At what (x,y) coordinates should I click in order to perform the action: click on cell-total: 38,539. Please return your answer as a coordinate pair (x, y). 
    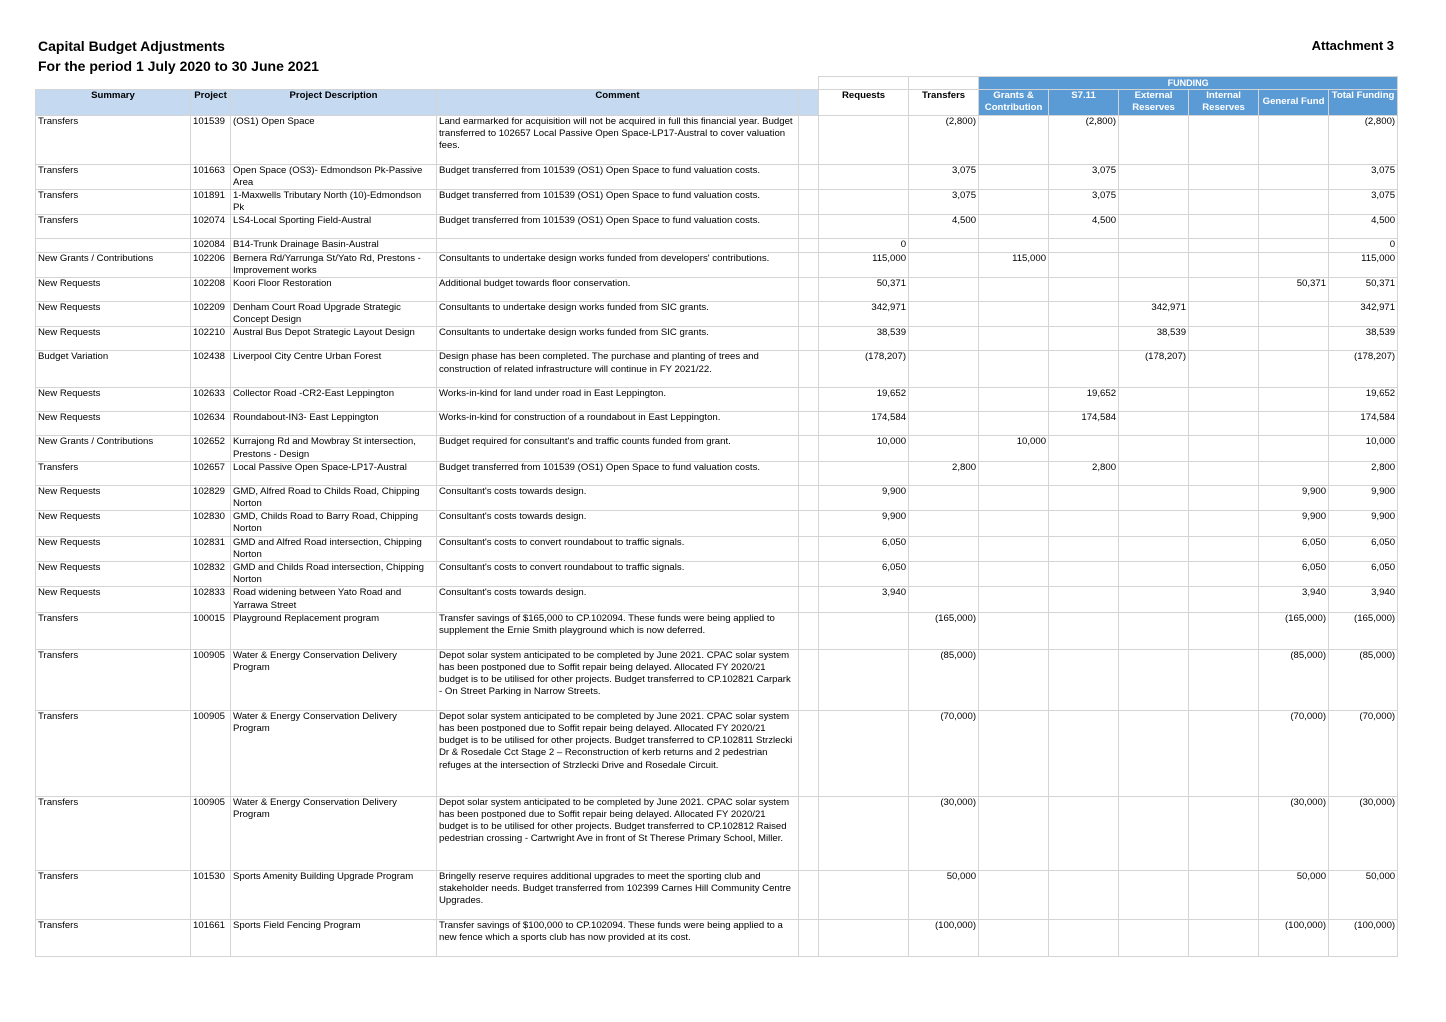
    Looking at the image, I should click on (1363, 339).